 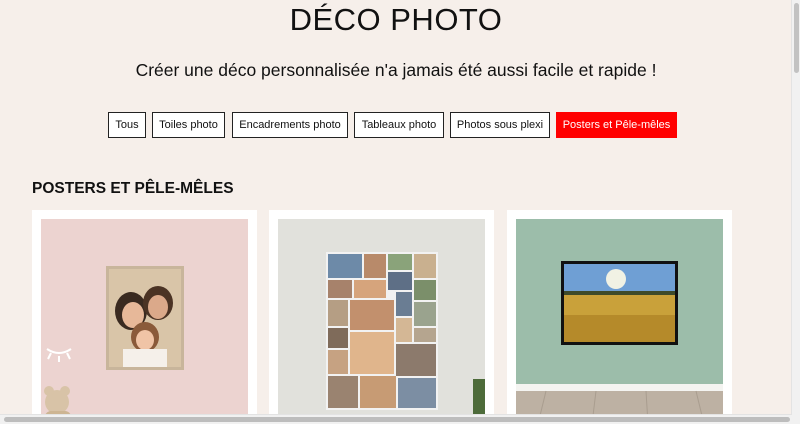 What do you see at coordinates (290, 125) in the screenshot?
I see `filter-encadrements-photo: Encadrements photo` at bounding box center [290, 125].